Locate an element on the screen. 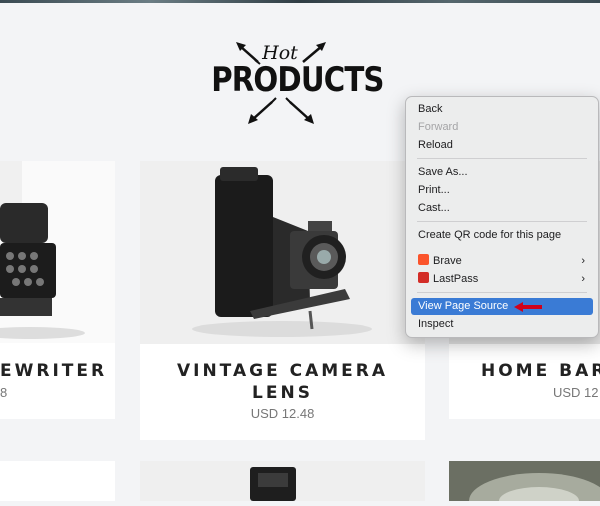  typewriter-icon is located at coordinates (42, 250).